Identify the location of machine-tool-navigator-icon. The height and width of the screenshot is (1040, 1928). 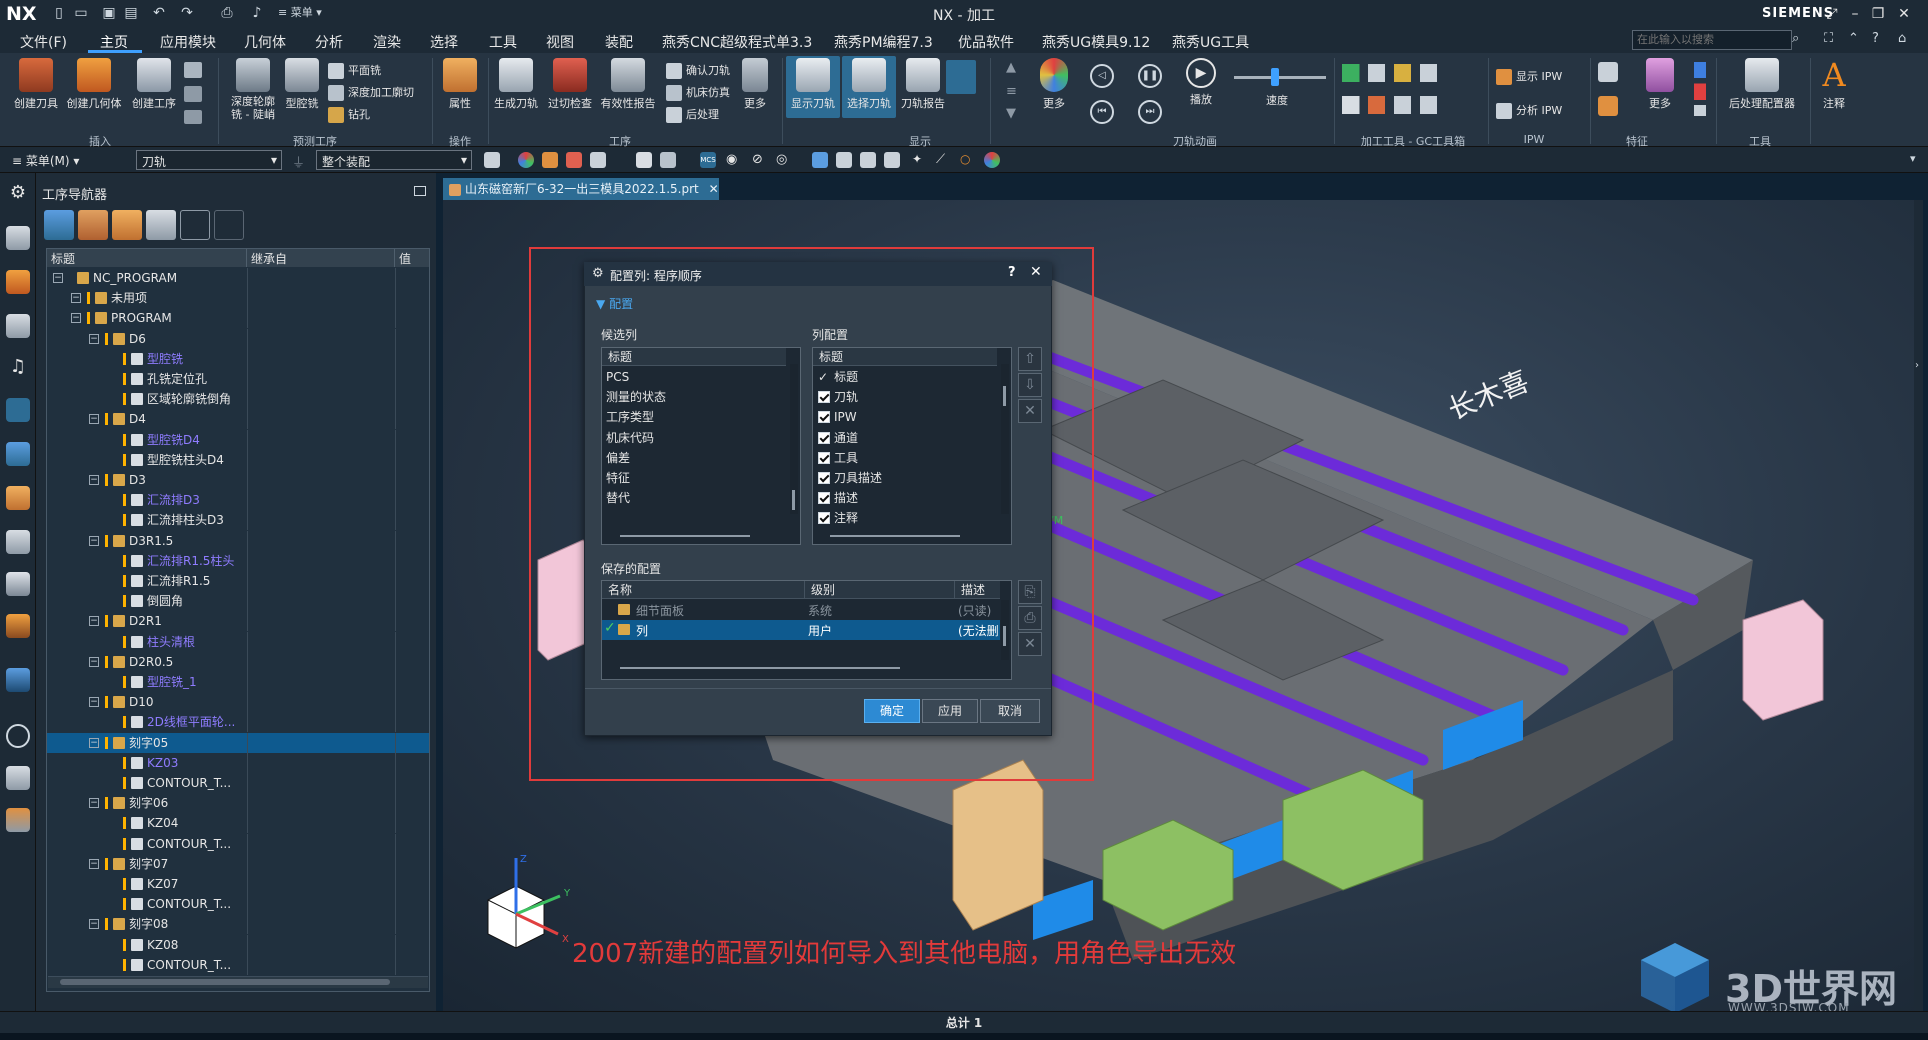
(18, 454).